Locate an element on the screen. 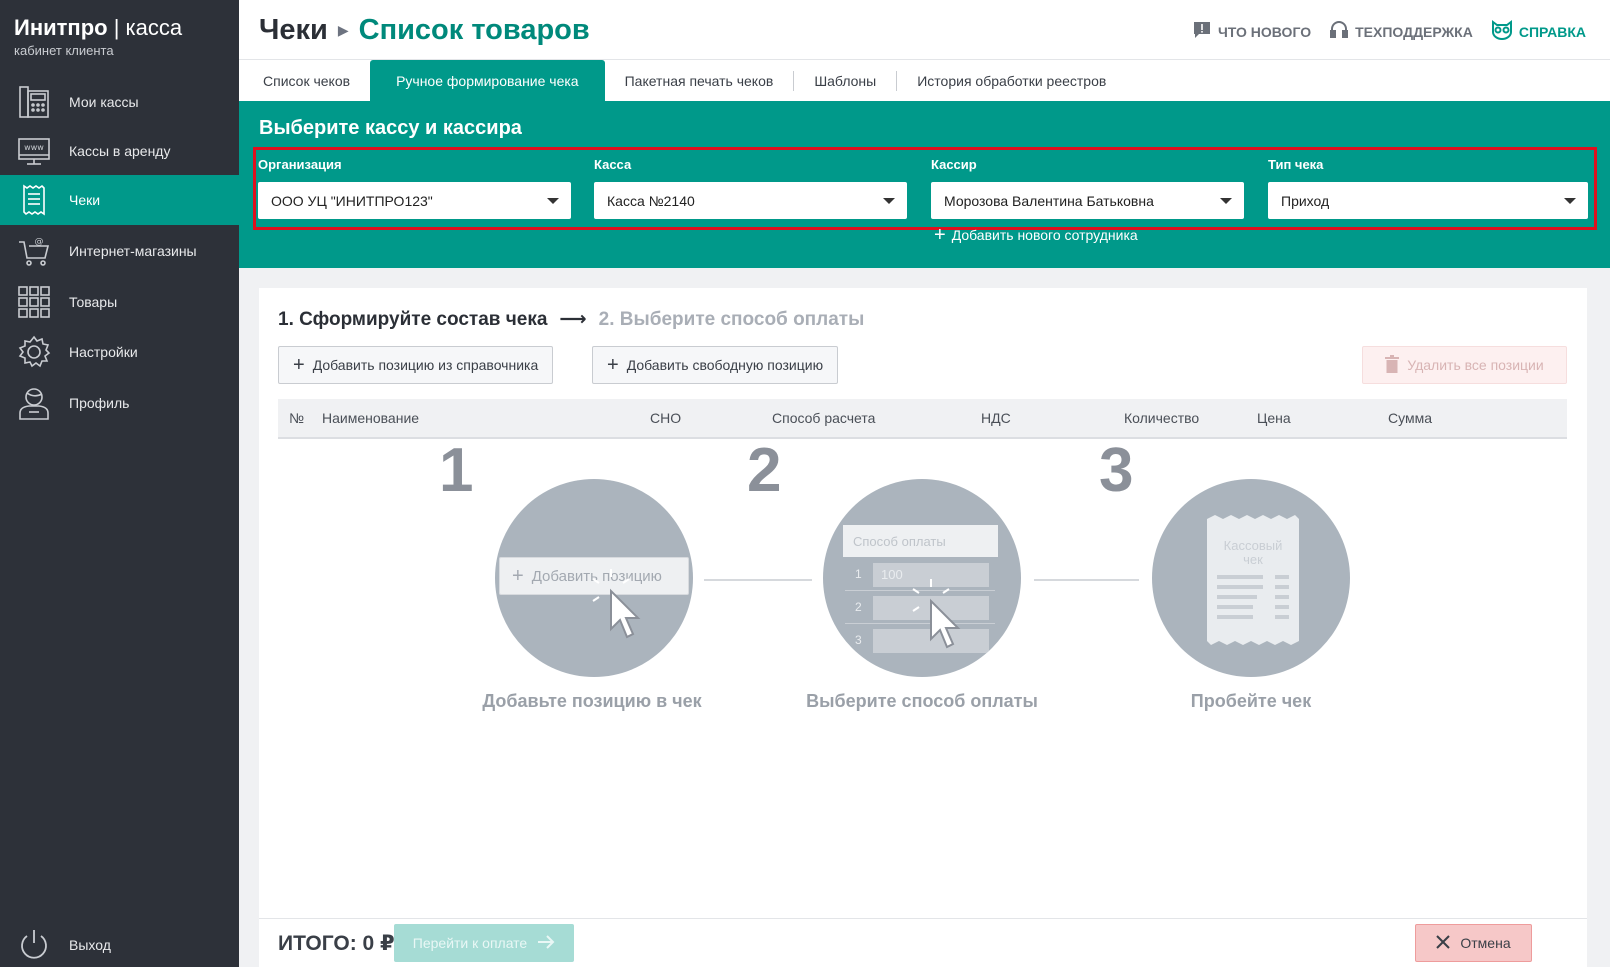 The image size is (1610, 967). sidebar-item-label: Кассы в аренду is located at coordinates (120, 151).